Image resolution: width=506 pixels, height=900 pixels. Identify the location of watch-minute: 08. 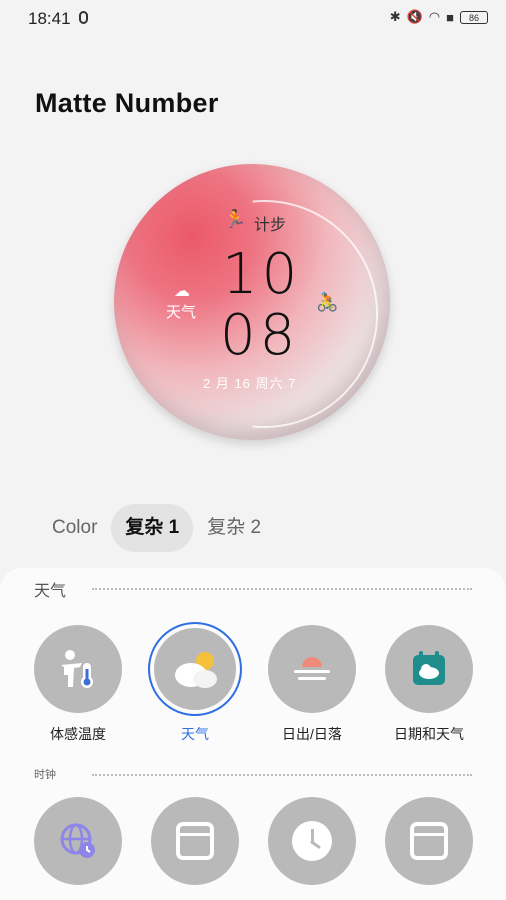
(260, 335).